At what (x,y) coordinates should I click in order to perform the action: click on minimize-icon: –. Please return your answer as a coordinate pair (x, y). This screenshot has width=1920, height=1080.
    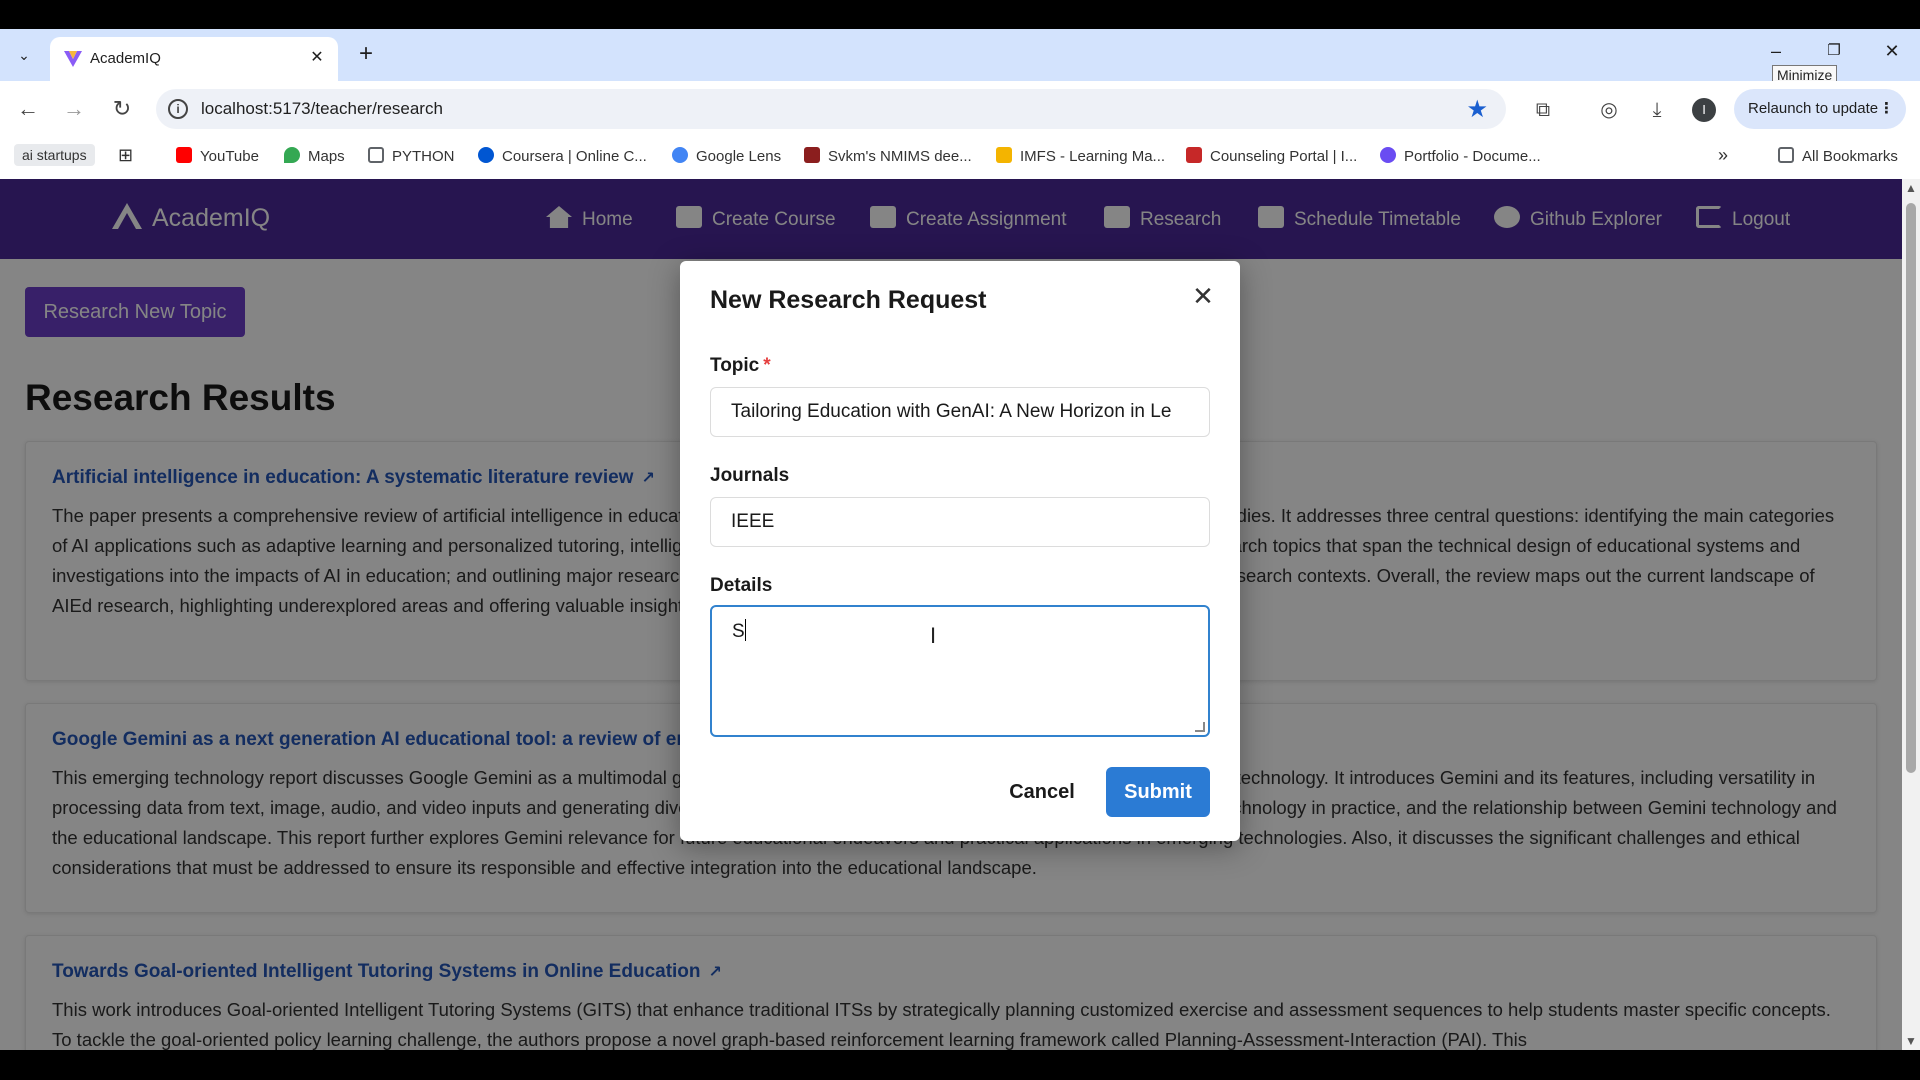
    Looking at the image, I should click on (1776, 51).